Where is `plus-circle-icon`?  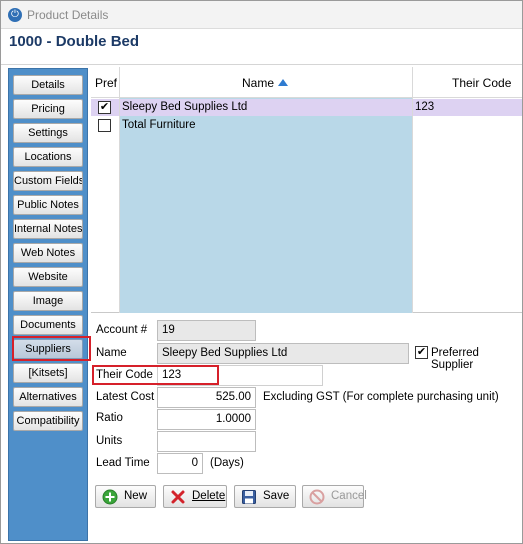 plus-circle-icon is located at coordinates (110, 497).